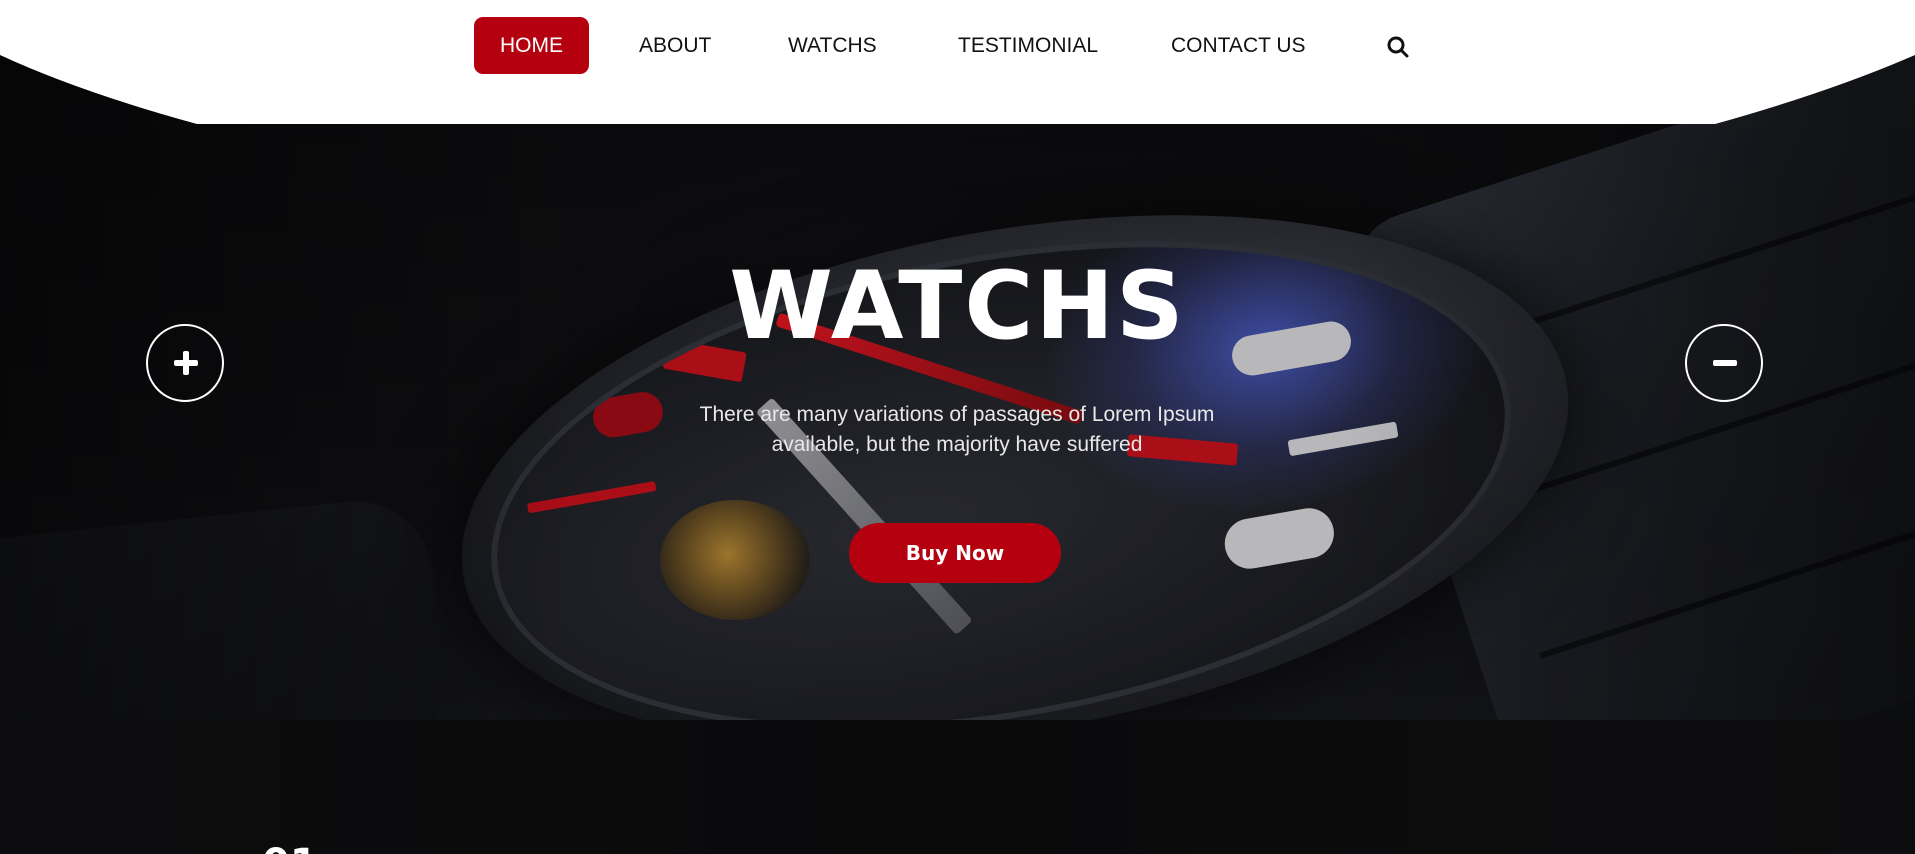  What do you see at coordinates (1238, 45) in the screenshot?
I see `nav-item-contact-us: CONTACT US` at bounding box center [1238, 45].